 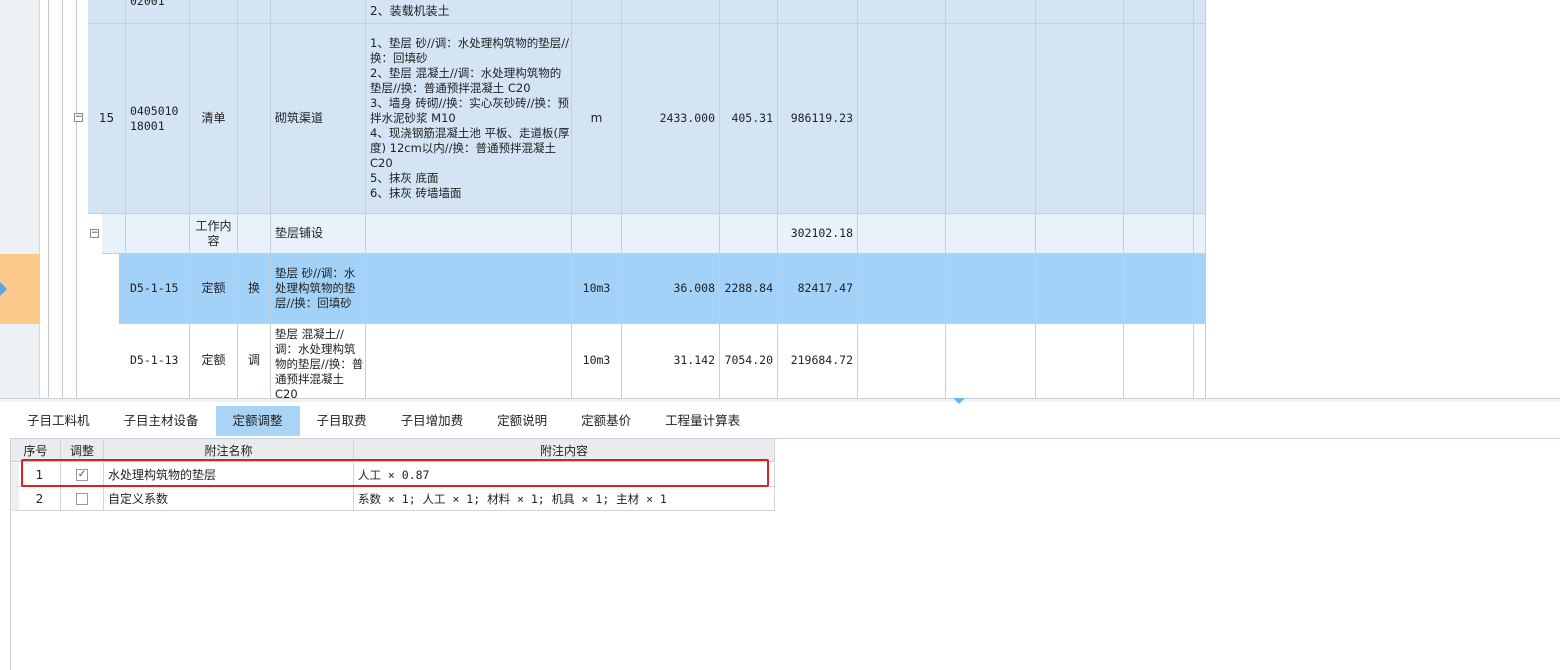 I want to click on type-cell: 清单, so click(x=214, y=119).